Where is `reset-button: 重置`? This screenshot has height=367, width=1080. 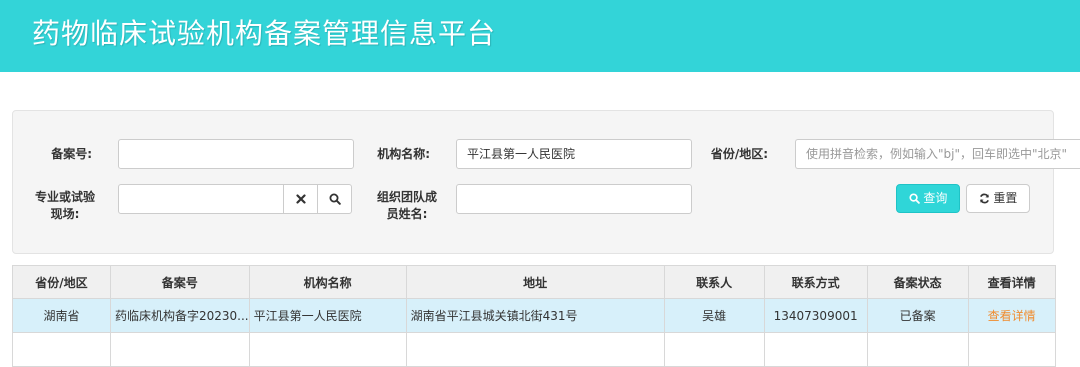
reset-button: 重置 is located at coordinates (998, 198).